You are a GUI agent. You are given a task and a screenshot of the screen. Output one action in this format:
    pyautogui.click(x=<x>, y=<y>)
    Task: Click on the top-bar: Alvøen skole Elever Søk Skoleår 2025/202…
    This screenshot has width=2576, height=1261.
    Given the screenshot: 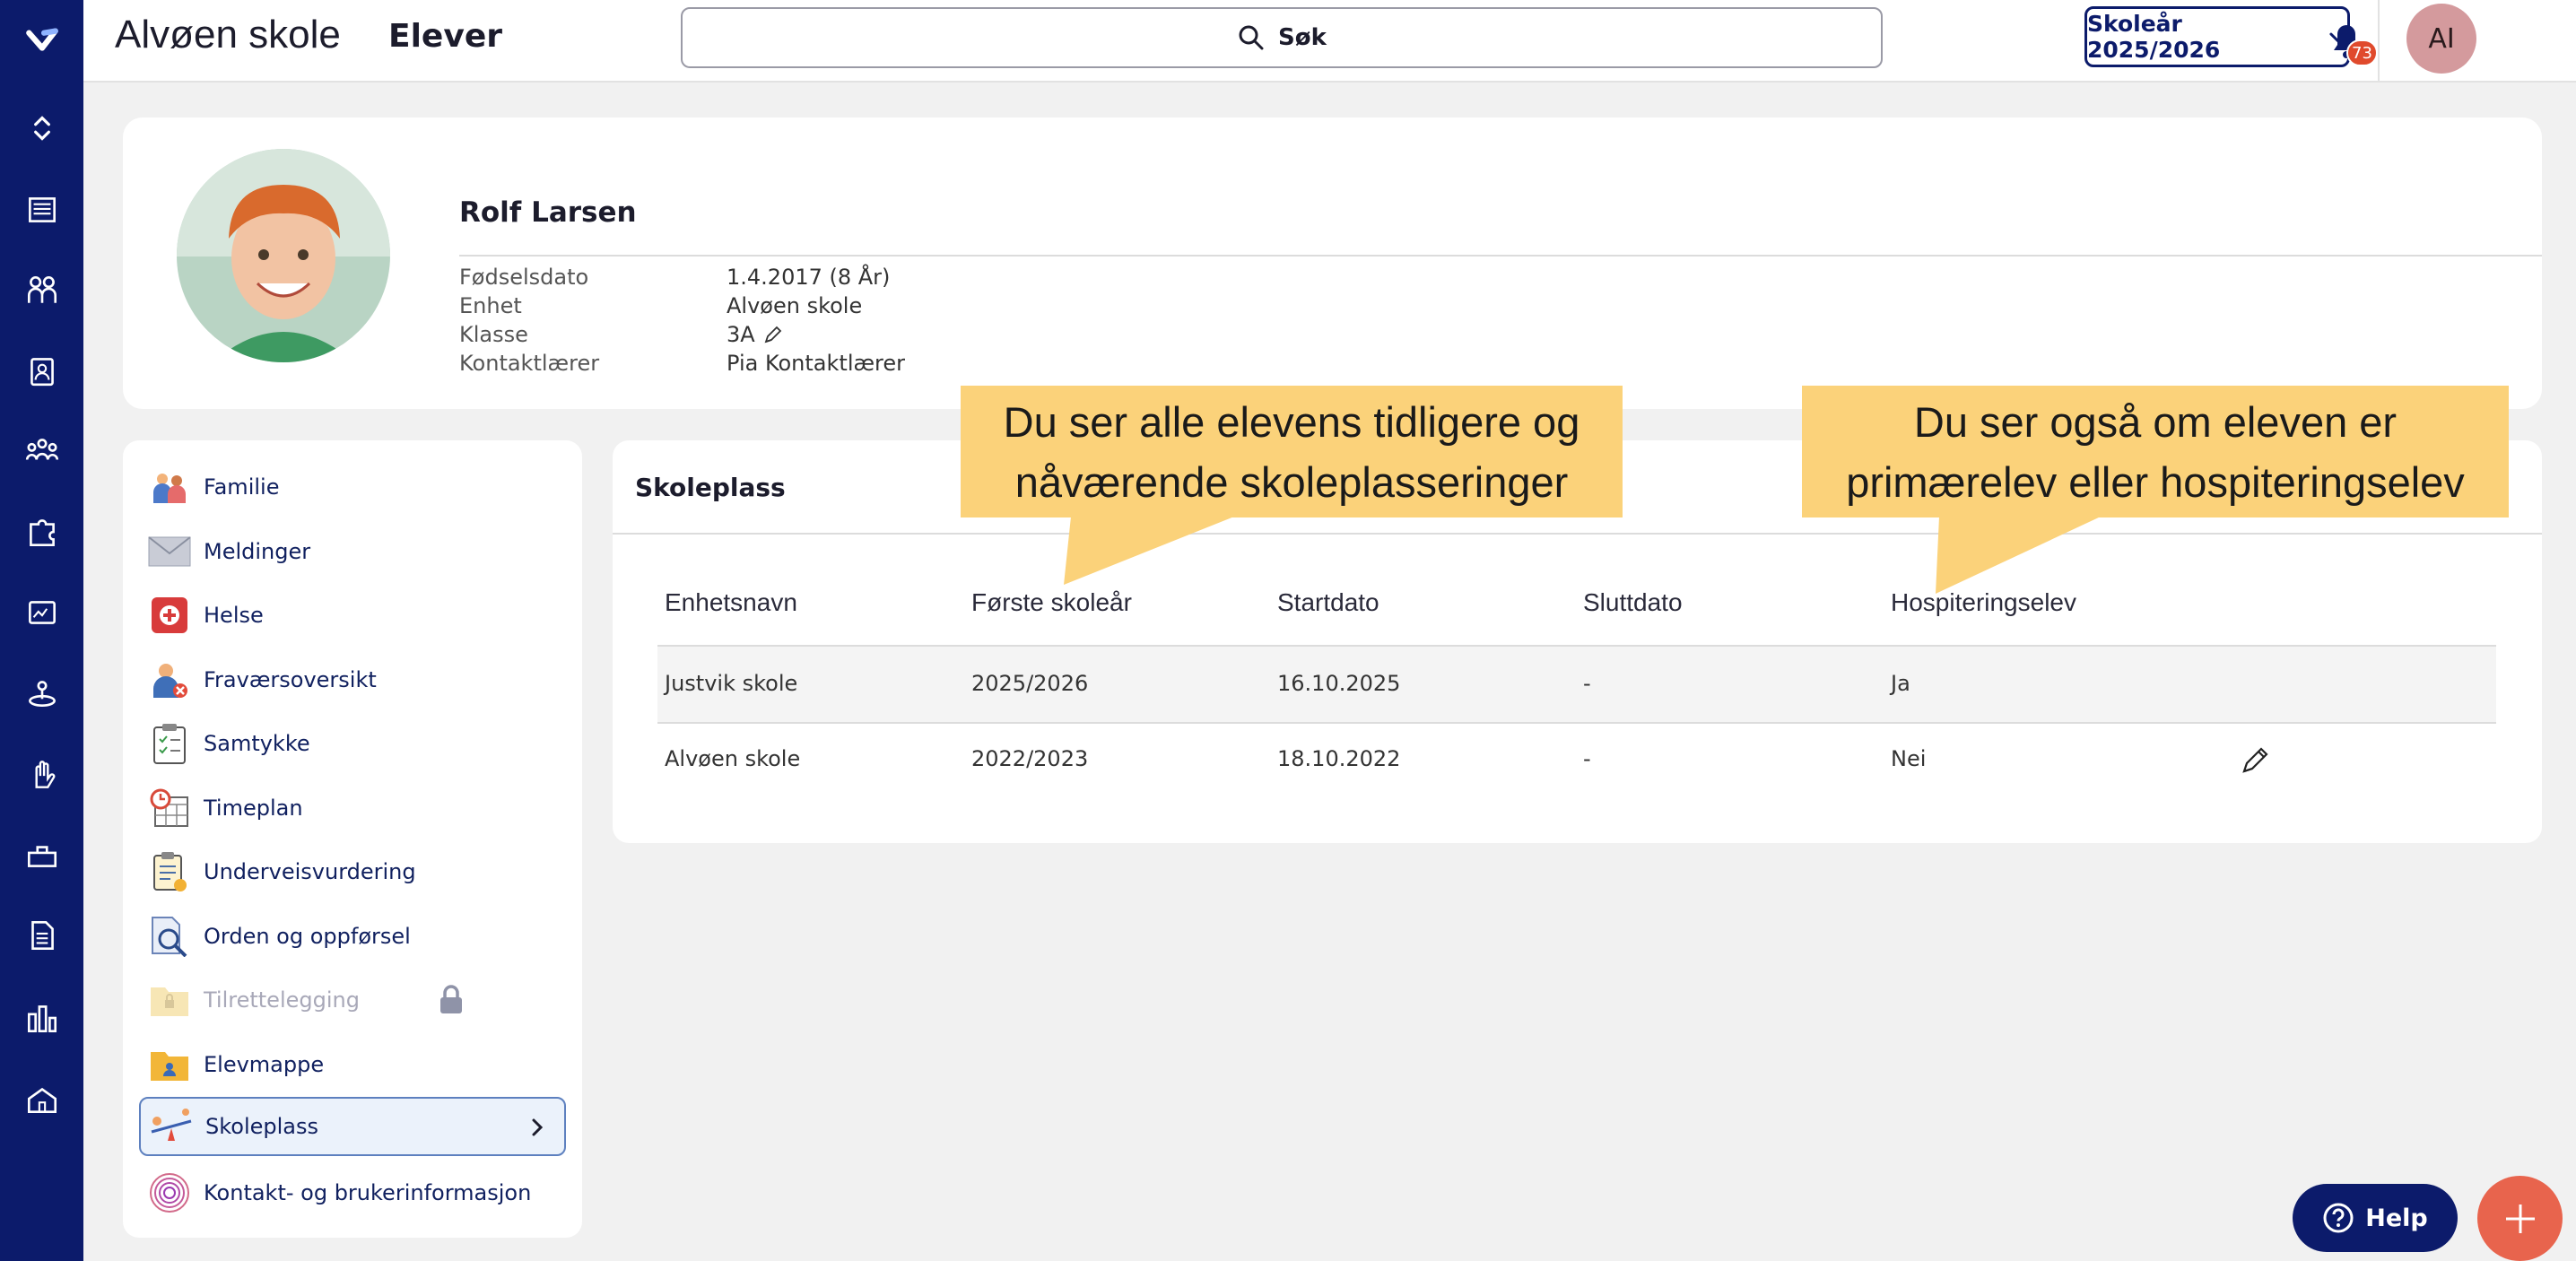 What is the action you would take?
    pyautogui.click(x=1329, y=42)
    